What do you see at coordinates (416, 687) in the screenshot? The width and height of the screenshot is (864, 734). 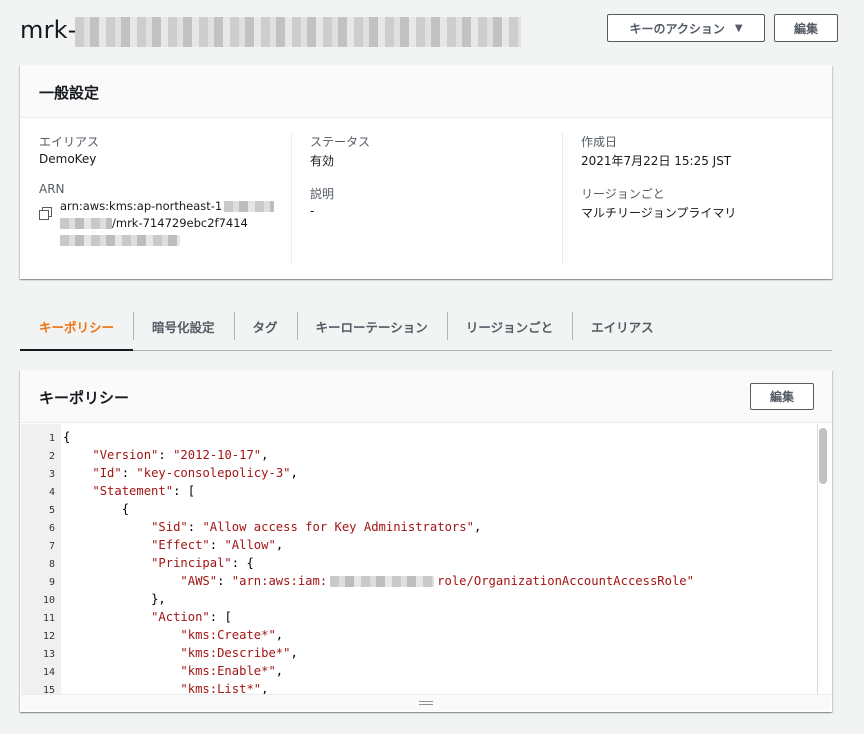 I see `code-line: 15 "kms:List*",` at bounding box center [416, 687].